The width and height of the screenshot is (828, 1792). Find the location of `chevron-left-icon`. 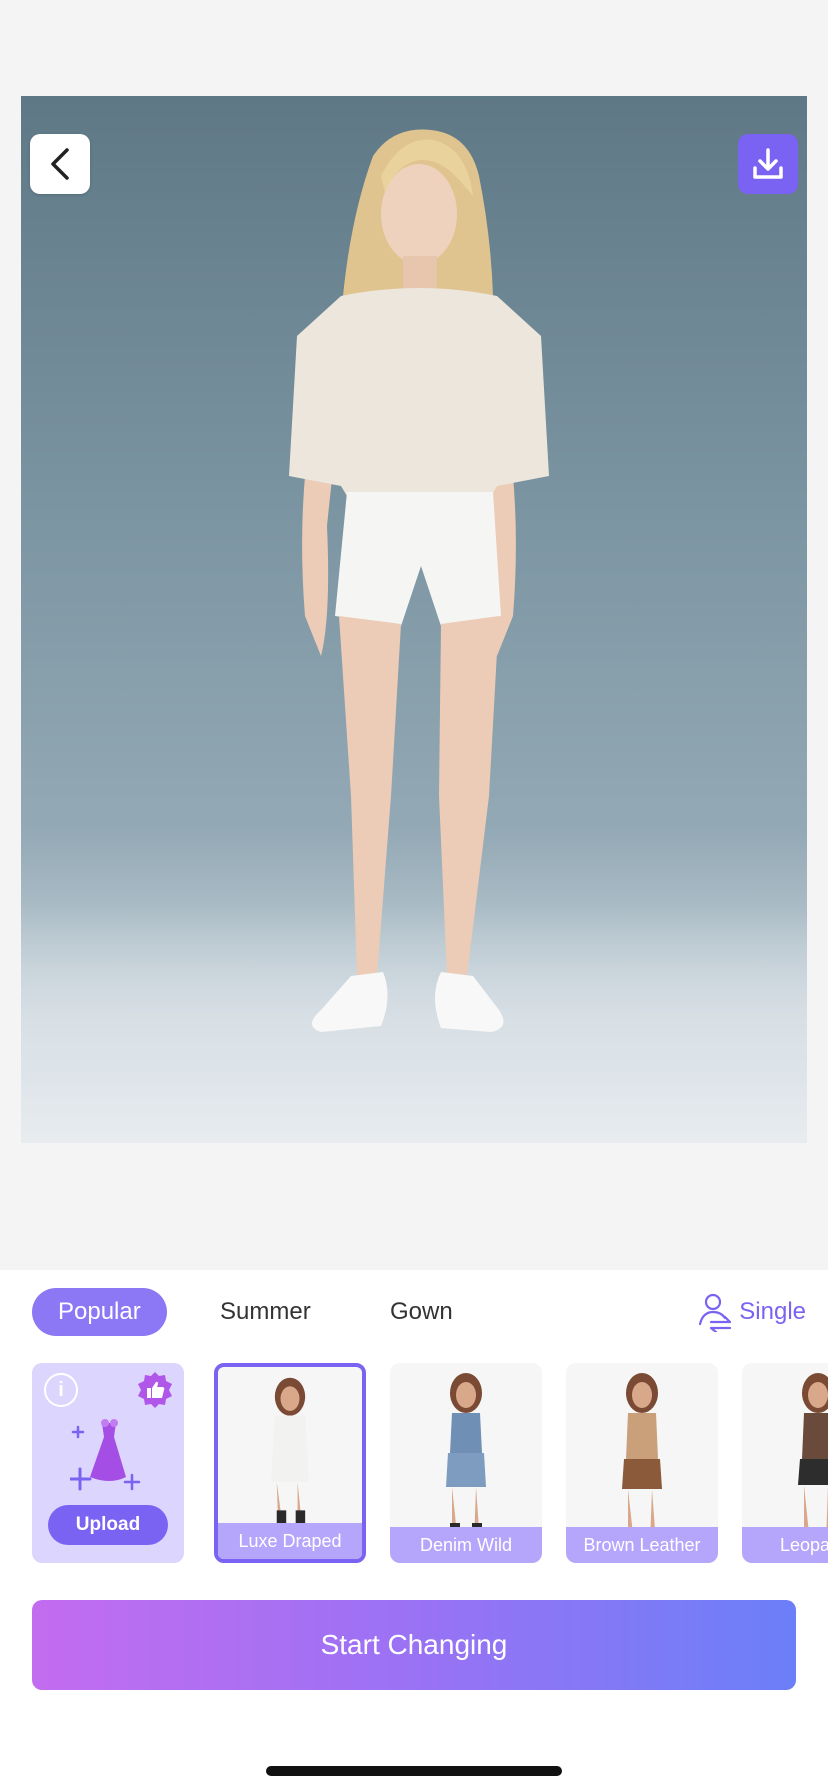

chevron-left-icon is located at coordinates (60, 164).